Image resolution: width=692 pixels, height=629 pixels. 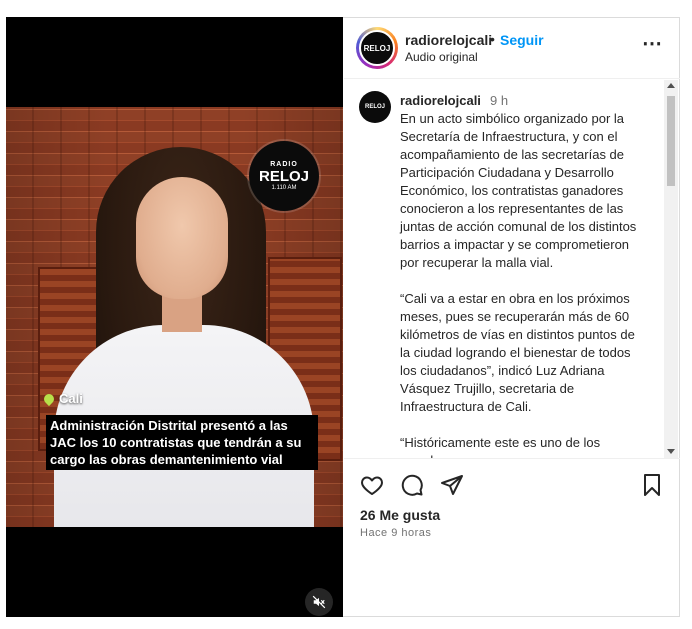 What do you see at coordinates (412, 485) in the screenshot?
I see `comment-icon` at bounding box center [412, 485].